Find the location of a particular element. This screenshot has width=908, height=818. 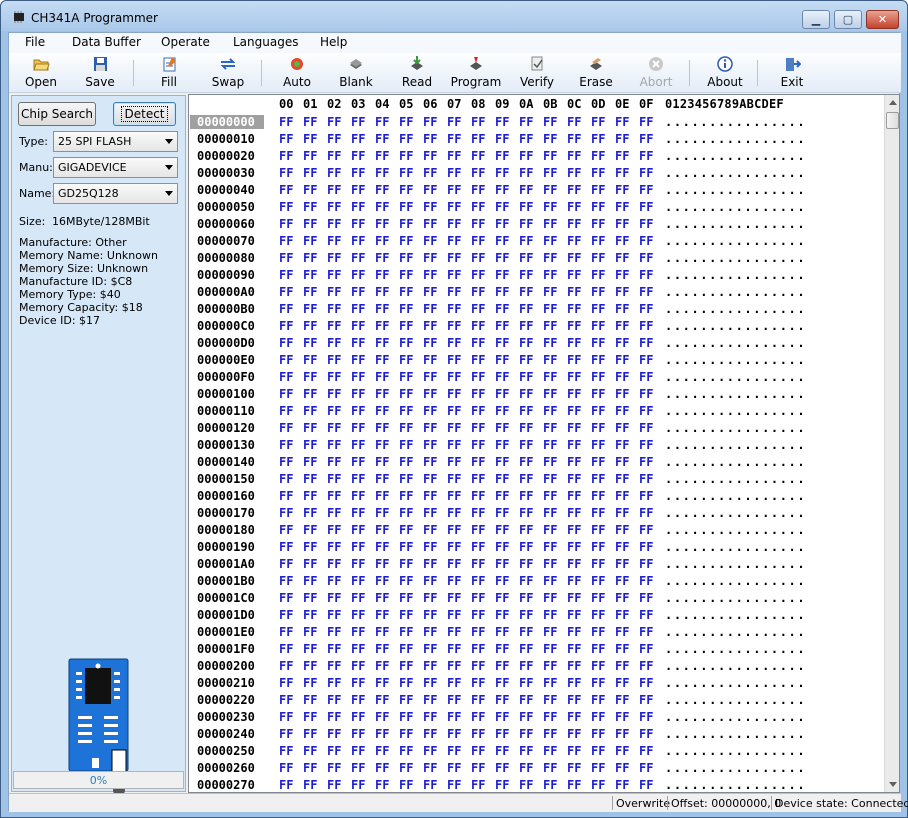

vertical-scrollbar is located at coordinates (891, 443).